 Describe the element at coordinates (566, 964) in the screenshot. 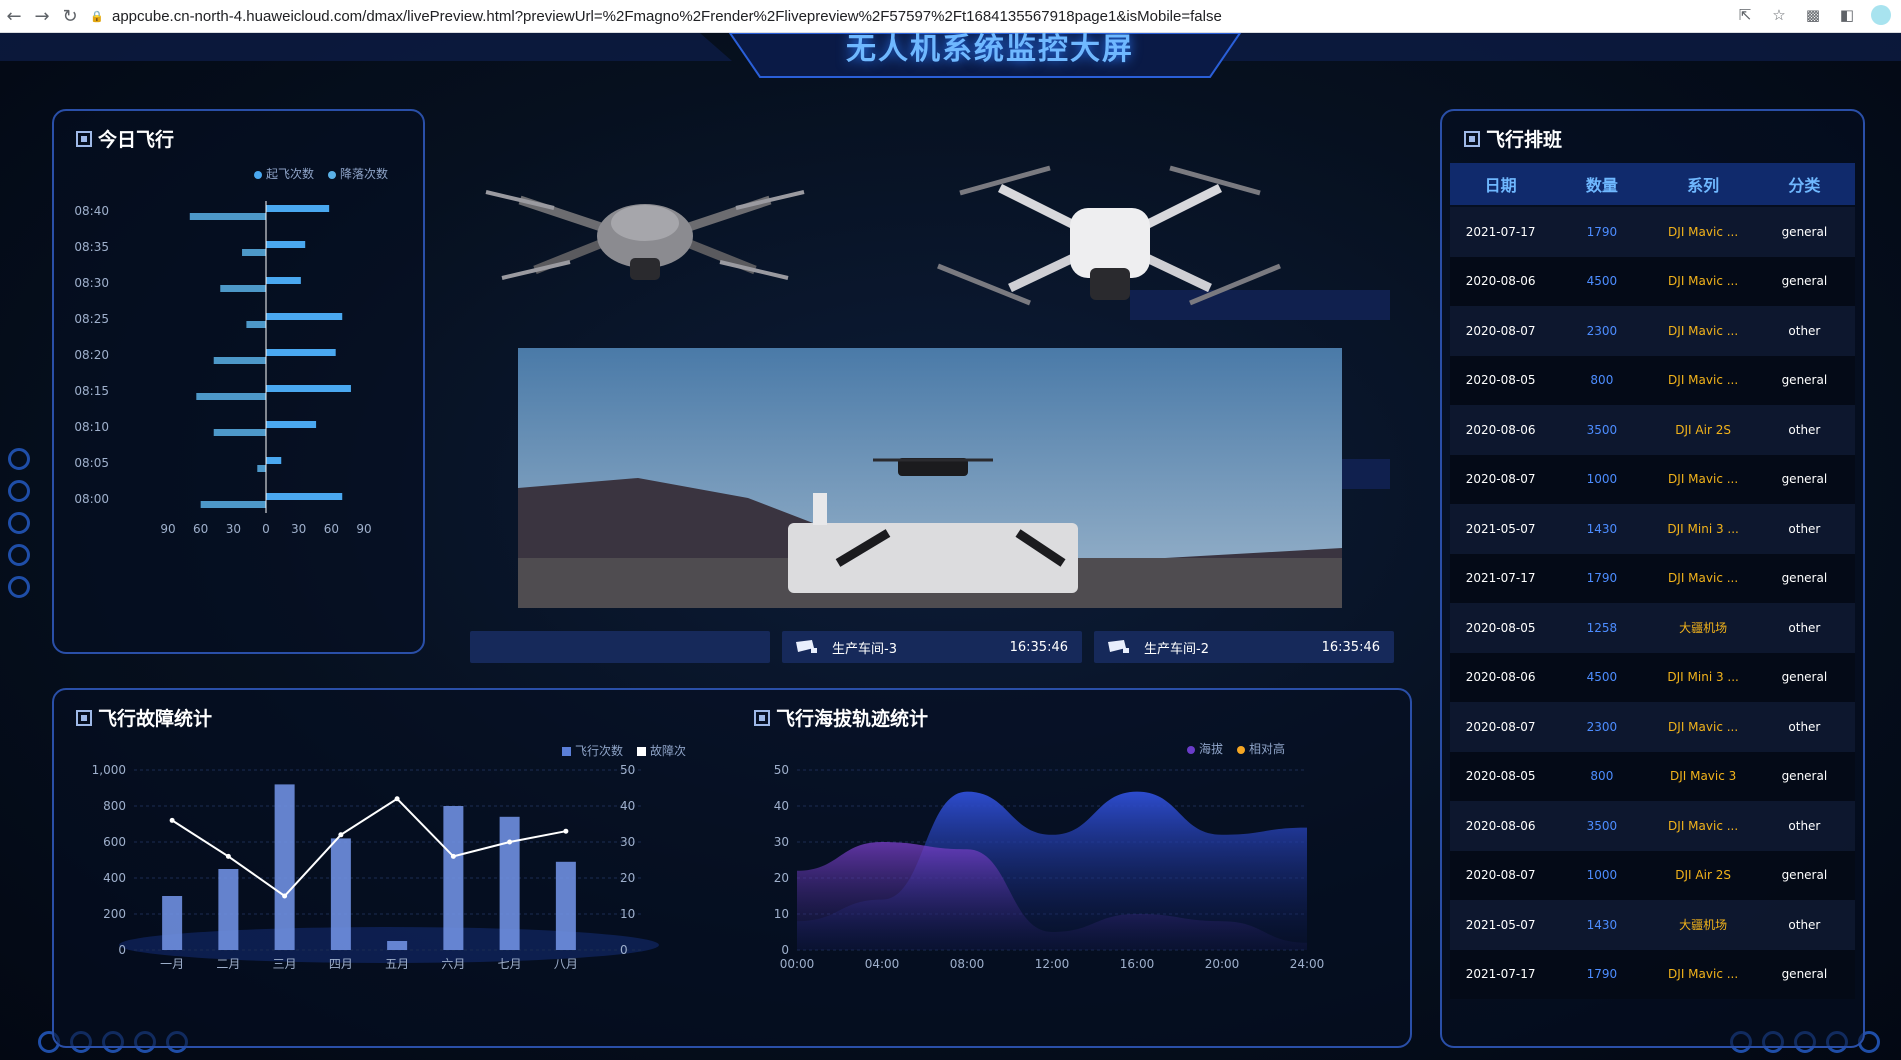

I see `x-tick-label: 八月` at that location.